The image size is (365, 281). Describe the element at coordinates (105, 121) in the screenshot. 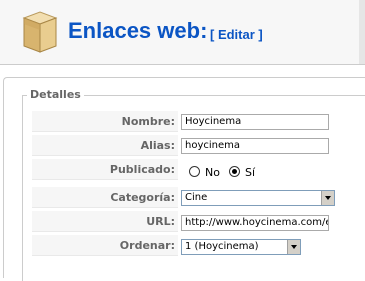

I see `nombre-label: Nombre:` at that location.